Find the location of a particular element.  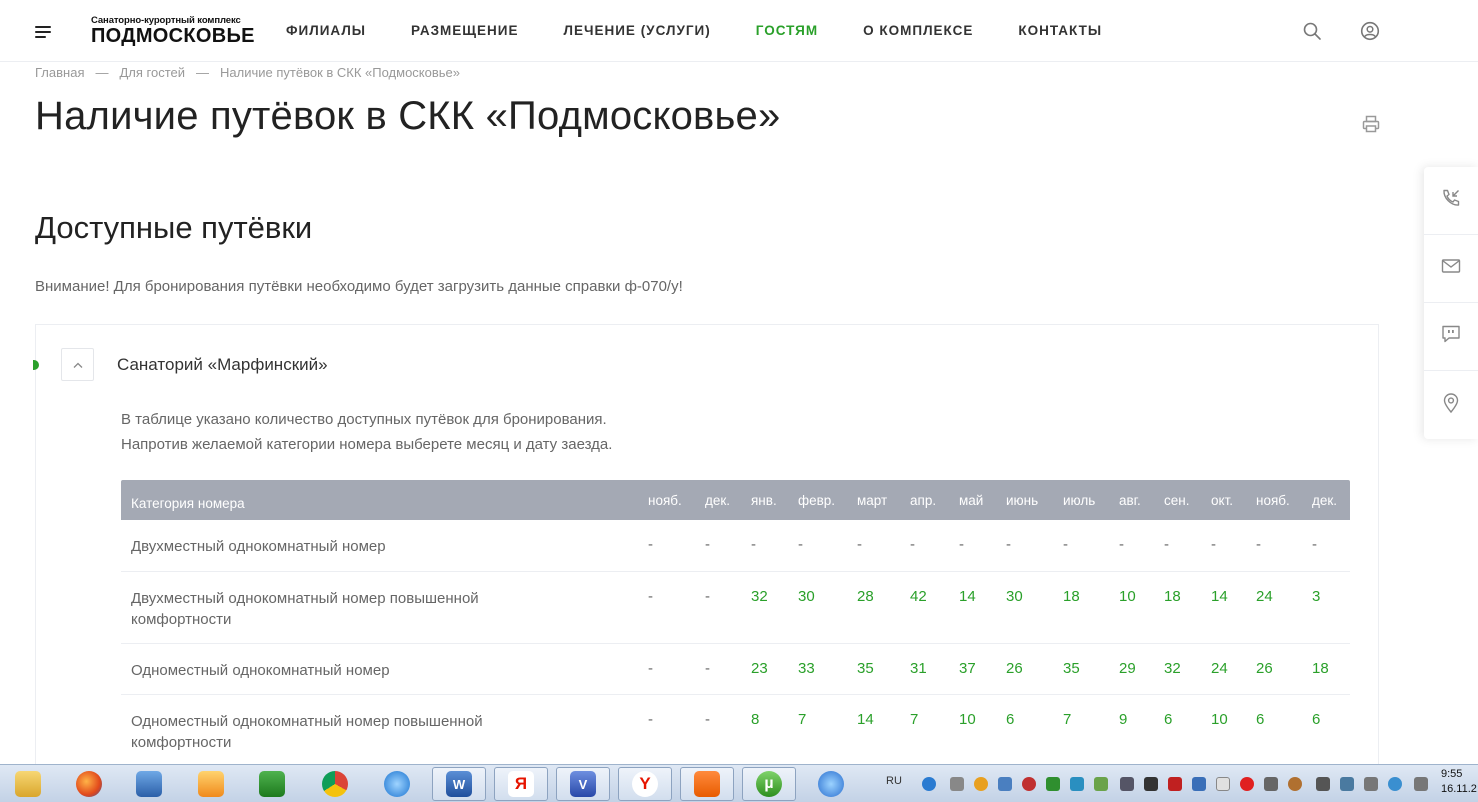

breadcrumb-guests: Для гостей is located at coordinates (152, 72).